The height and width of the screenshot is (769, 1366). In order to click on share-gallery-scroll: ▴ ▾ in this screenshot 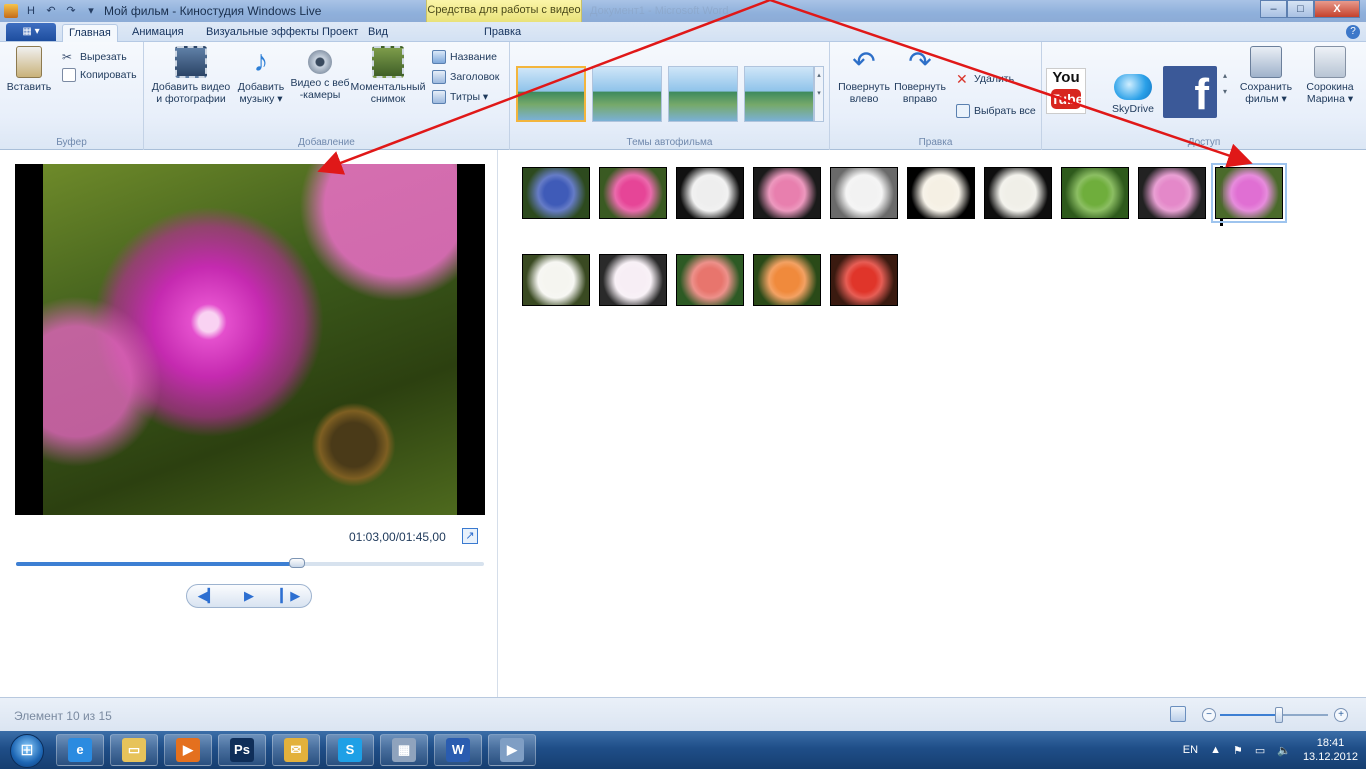, I will do `click(1225, 84)`.